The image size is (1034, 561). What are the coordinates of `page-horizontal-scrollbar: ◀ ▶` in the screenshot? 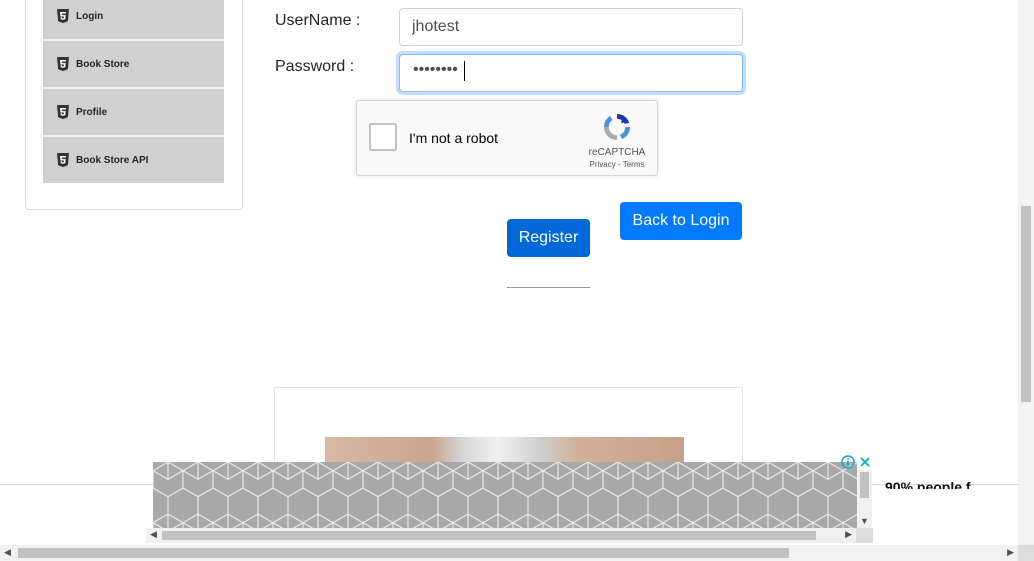 It's located at (509, 553).